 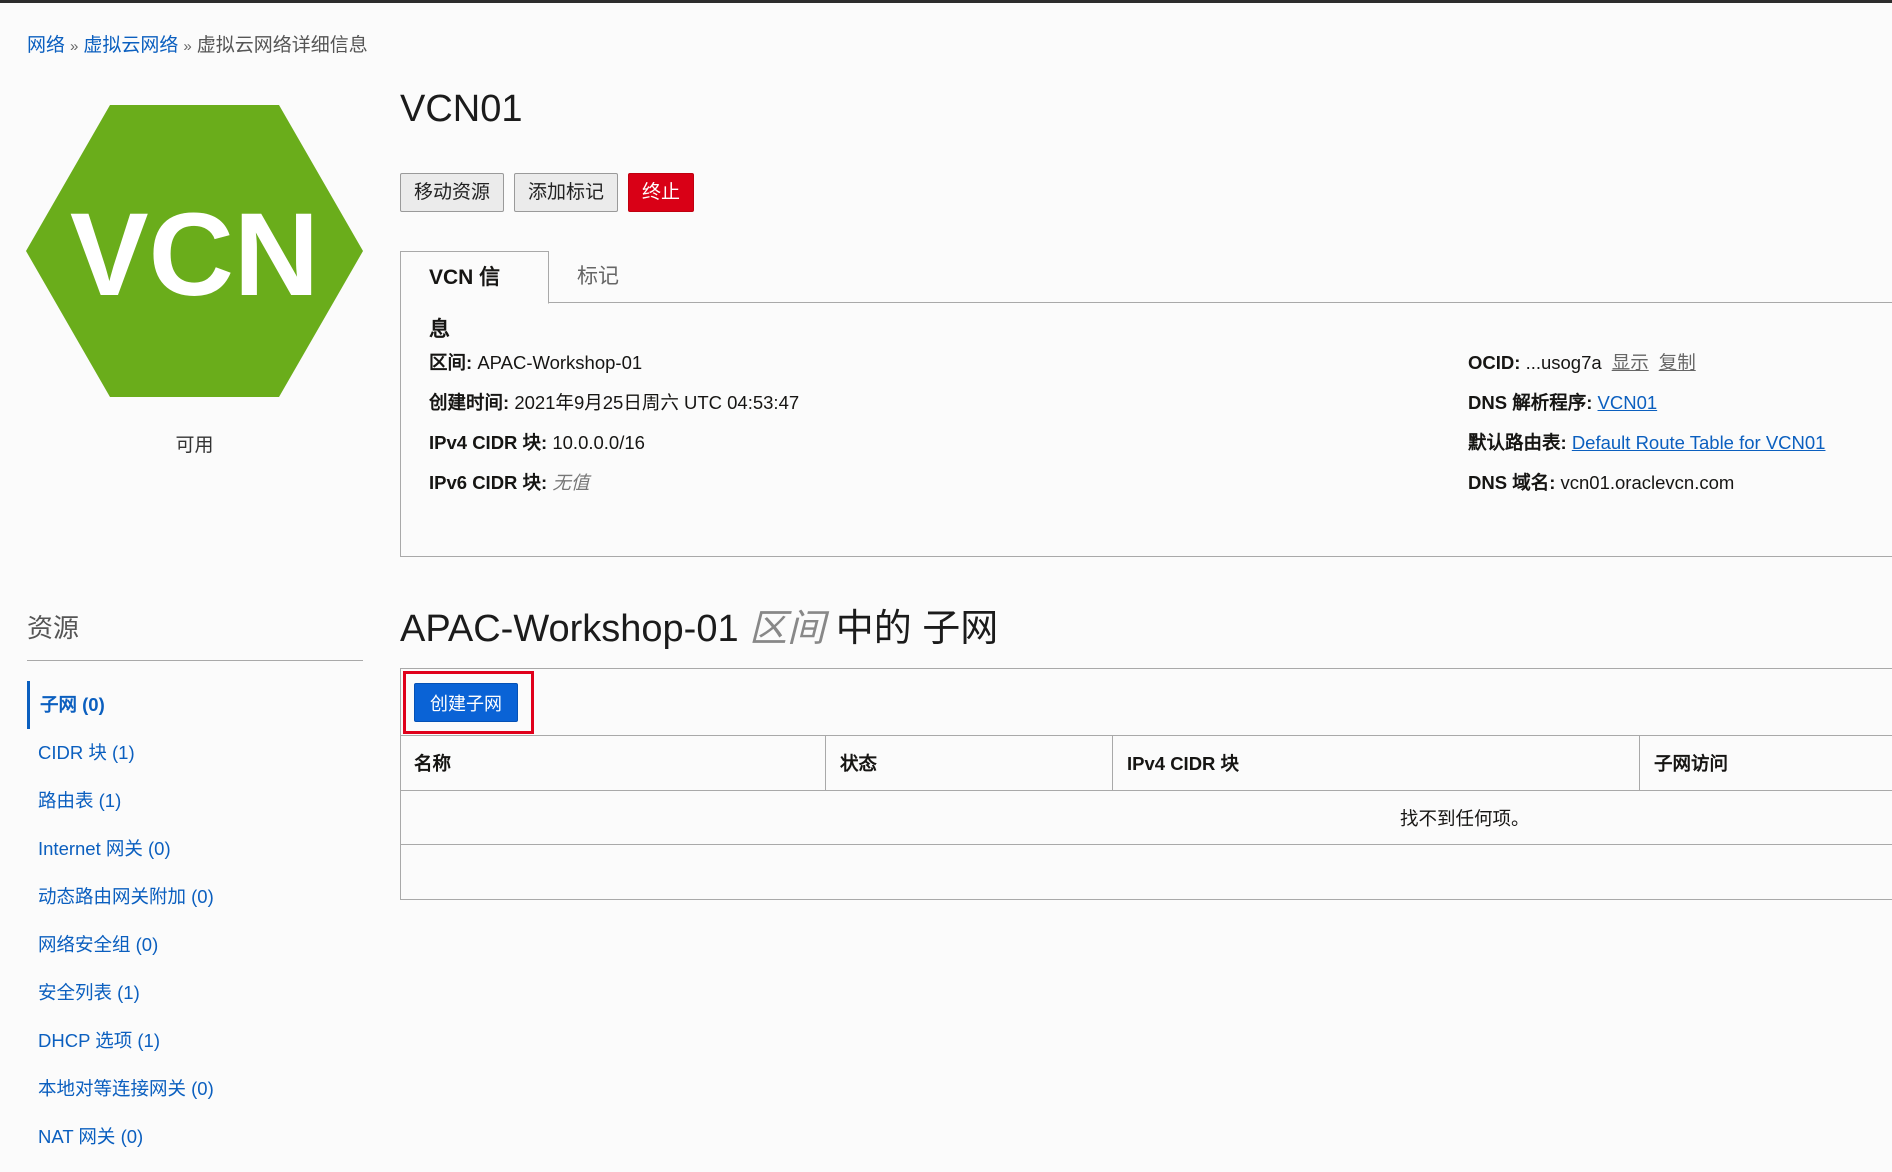 I want to click on sidebar-item-dhcp-options: DHCP 选项 (1), so click(x=195, y=1041).